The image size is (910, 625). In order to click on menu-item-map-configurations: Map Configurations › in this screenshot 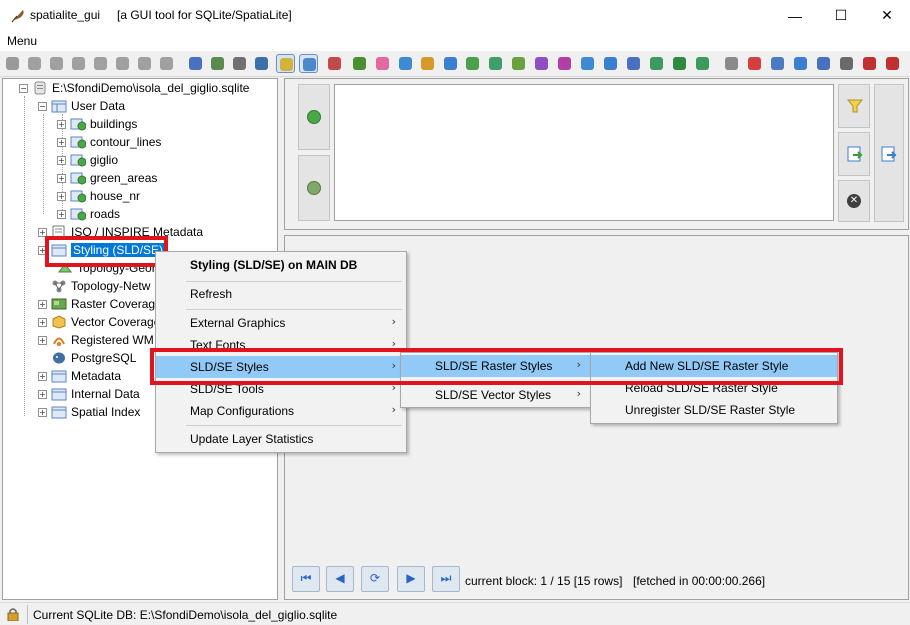, I will do `click(281, 411)`.